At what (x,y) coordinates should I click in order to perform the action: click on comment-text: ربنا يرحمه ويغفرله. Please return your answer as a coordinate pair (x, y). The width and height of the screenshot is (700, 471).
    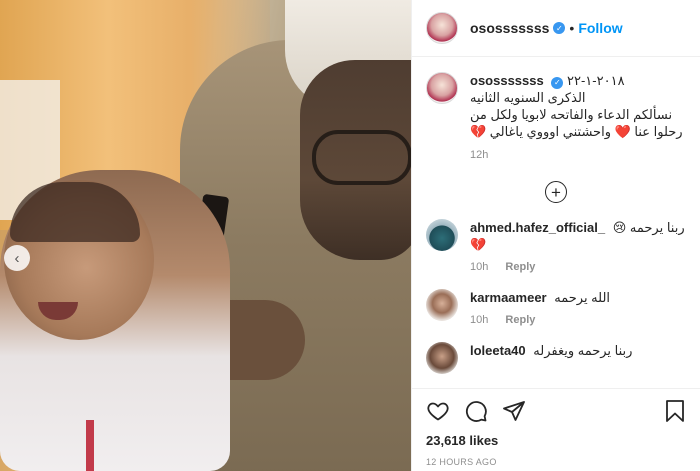
    Looking at the image, I should click on (583, 350).